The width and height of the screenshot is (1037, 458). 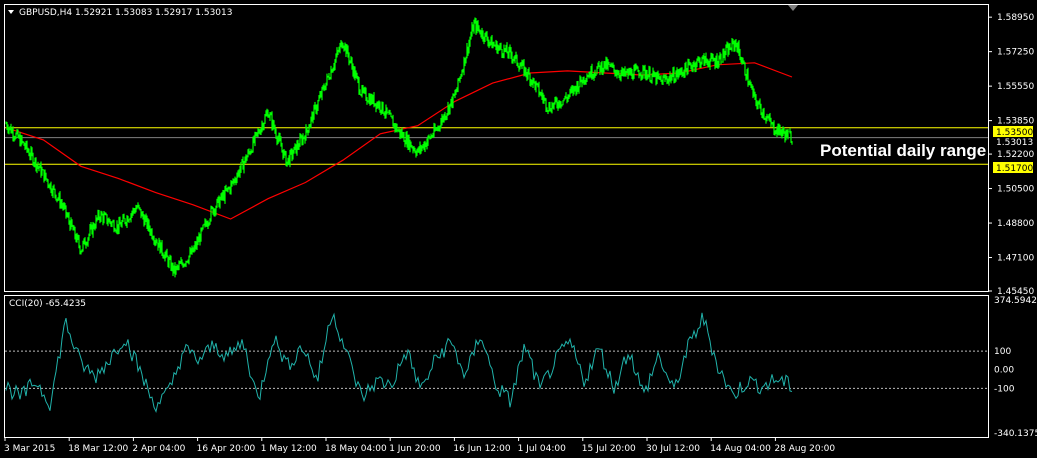 I want to click on time-tick-label: 2 Apr 04:00, so click(x=158, y=449).